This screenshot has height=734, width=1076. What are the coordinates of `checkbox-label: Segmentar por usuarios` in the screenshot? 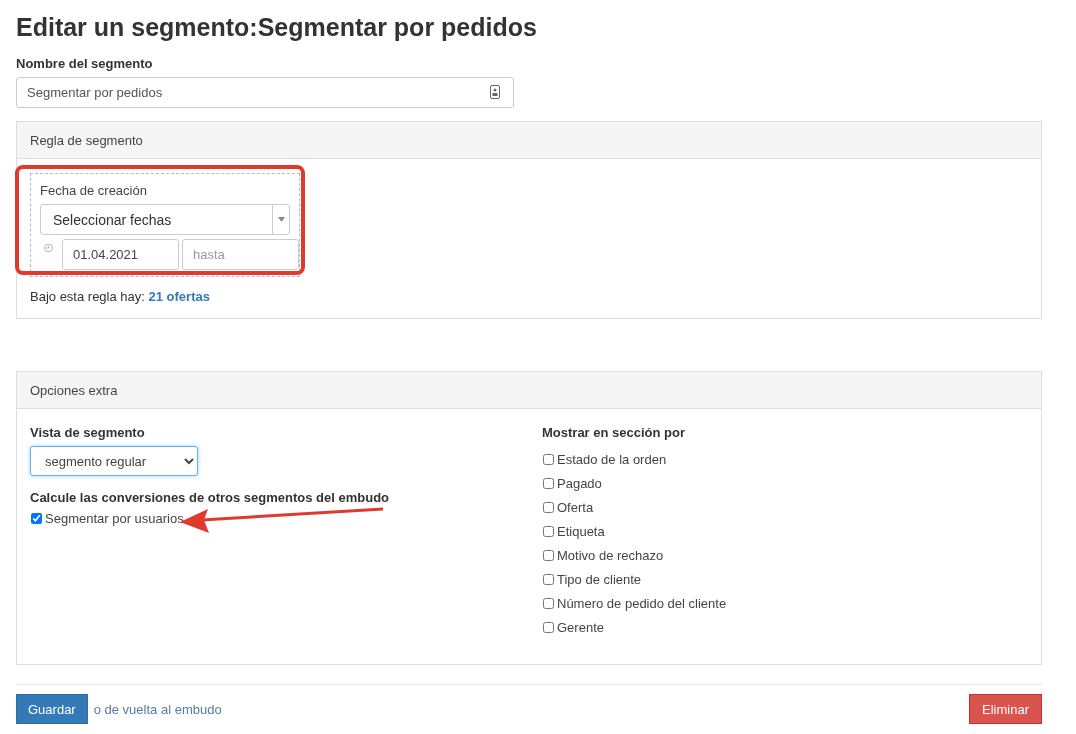 It's located at (114, 518).